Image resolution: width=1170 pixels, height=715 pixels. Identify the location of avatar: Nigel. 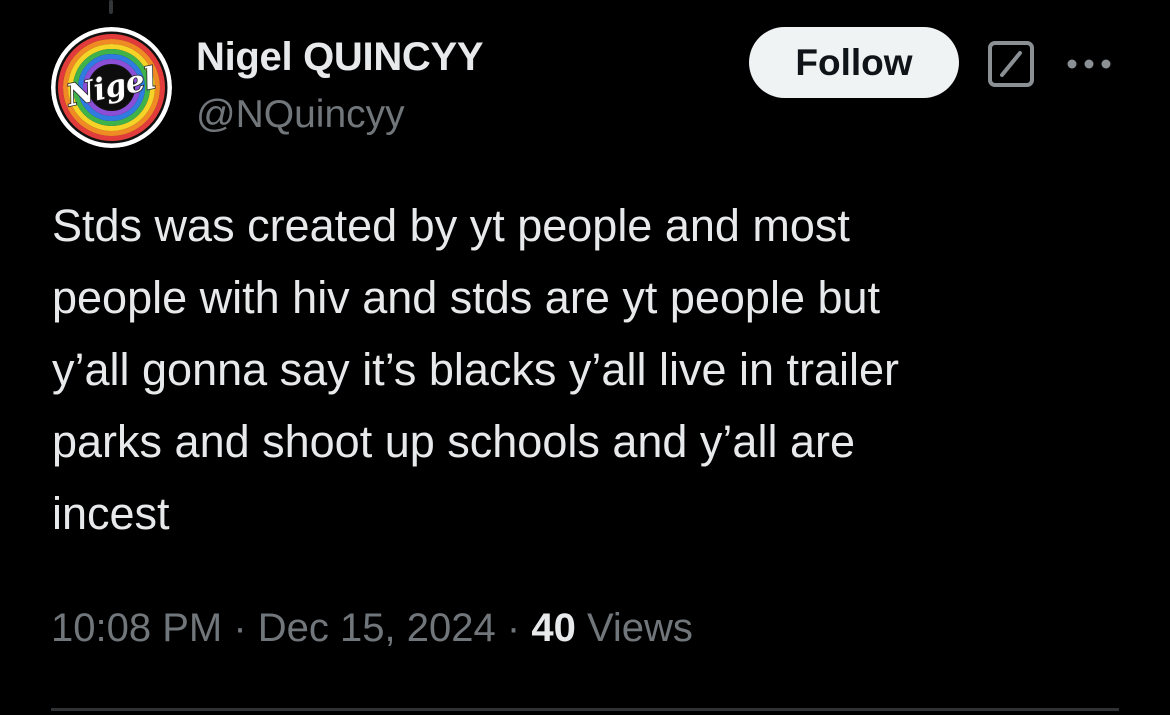
(111, 87).